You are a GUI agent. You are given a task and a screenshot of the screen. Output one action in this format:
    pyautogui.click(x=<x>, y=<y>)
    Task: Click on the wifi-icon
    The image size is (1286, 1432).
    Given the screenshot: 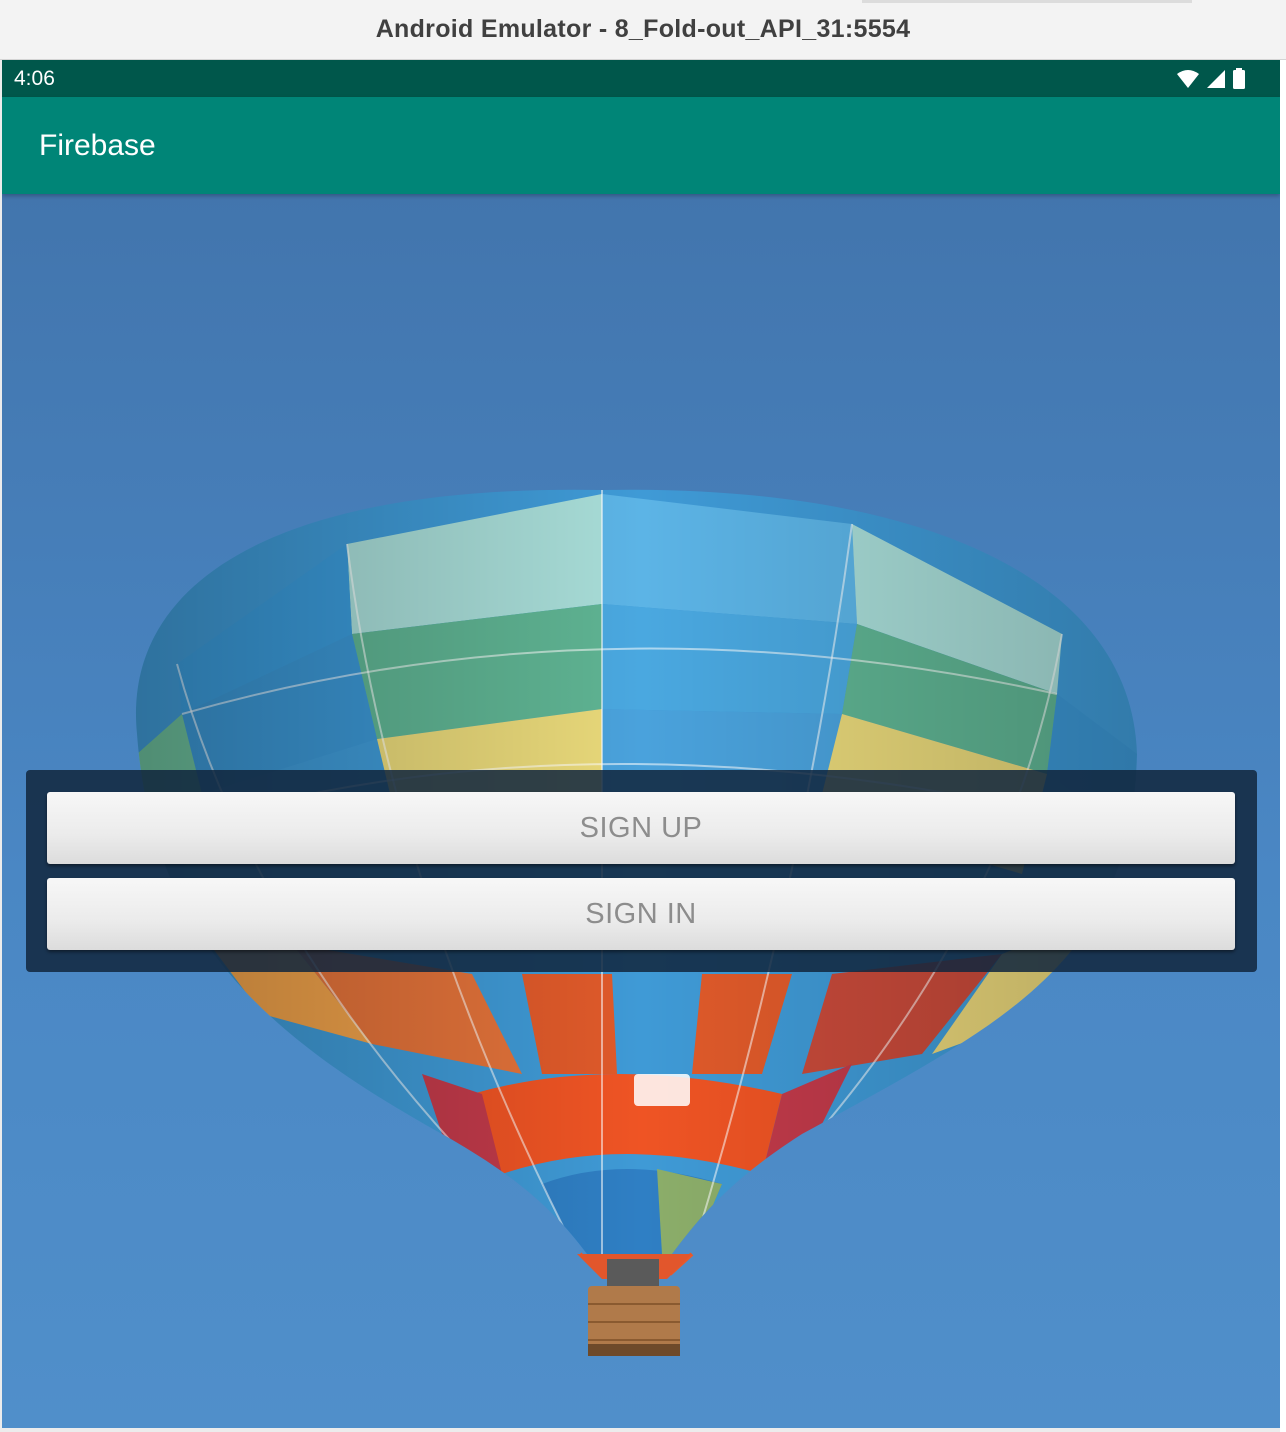 What is the action you would take?
    pyautogui.click(x=1188, y=79)
    